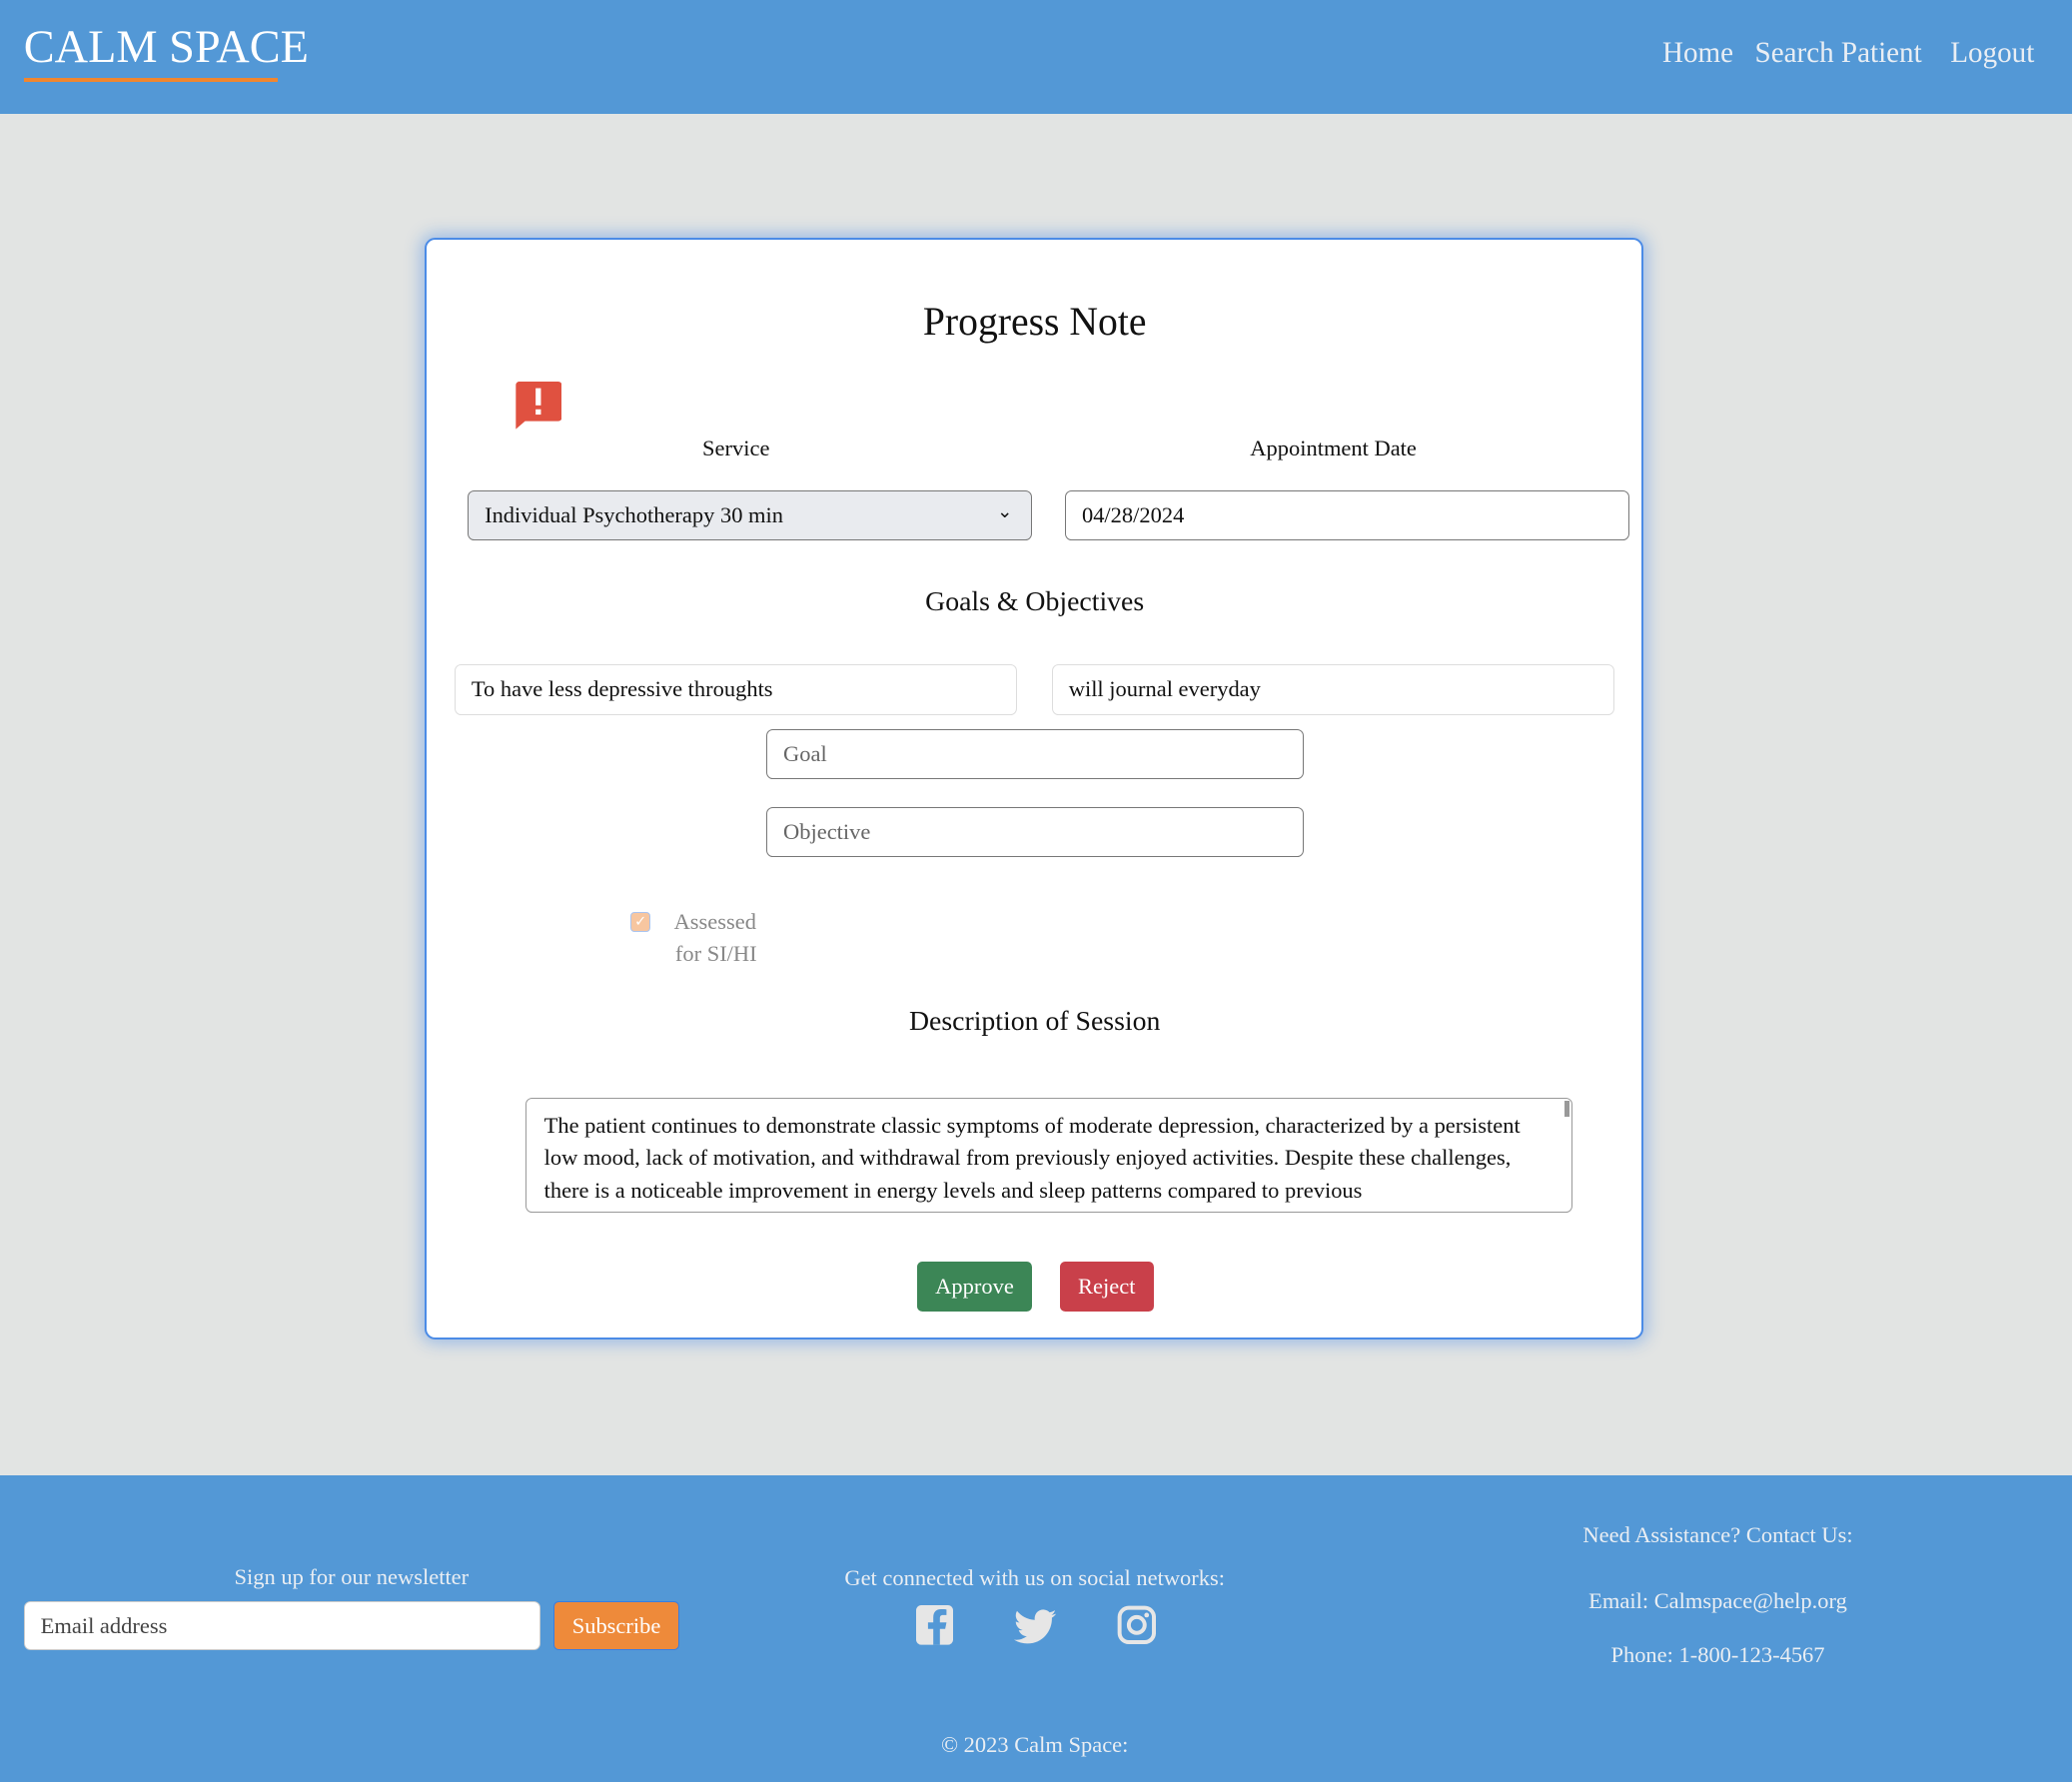  I want to click on page-title: Progress Note, so click(1034, 322).